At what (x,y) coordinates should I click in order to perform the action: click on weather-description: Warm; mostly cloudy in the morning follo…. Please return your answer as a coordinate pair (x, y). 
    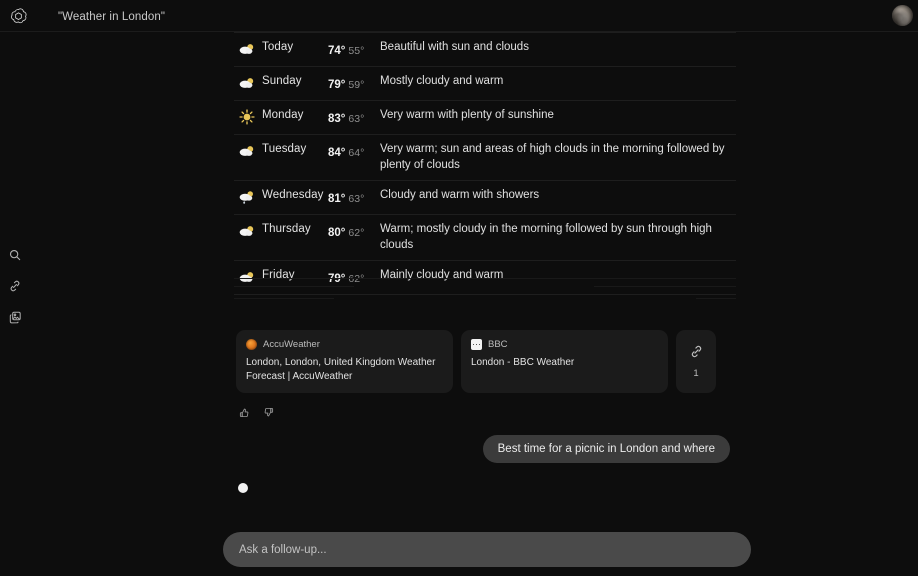
    Looking at the image, I should click on (546, 237).